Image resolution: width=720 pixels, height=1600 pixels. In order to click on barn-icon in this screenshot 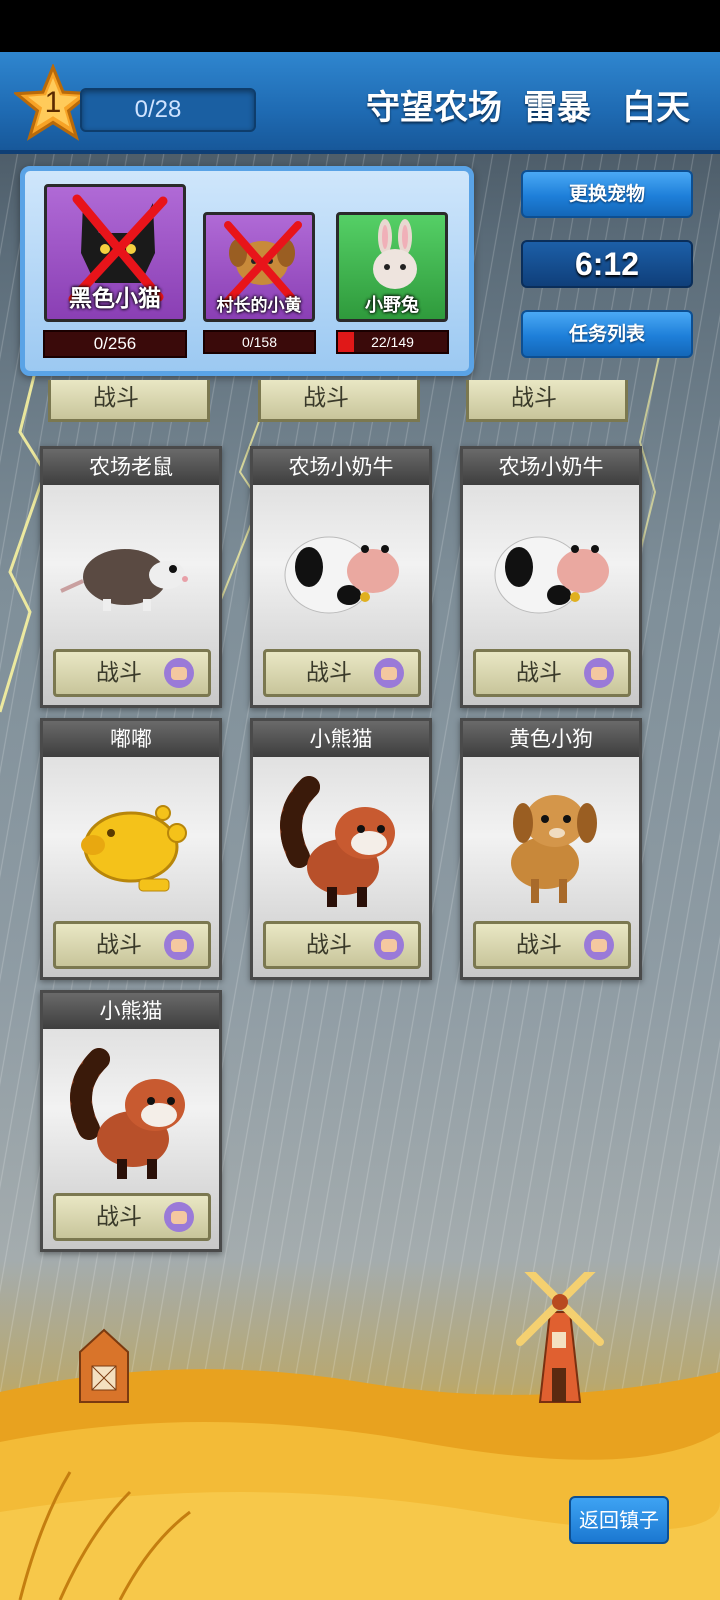, I will do `click(104, 1365)`.